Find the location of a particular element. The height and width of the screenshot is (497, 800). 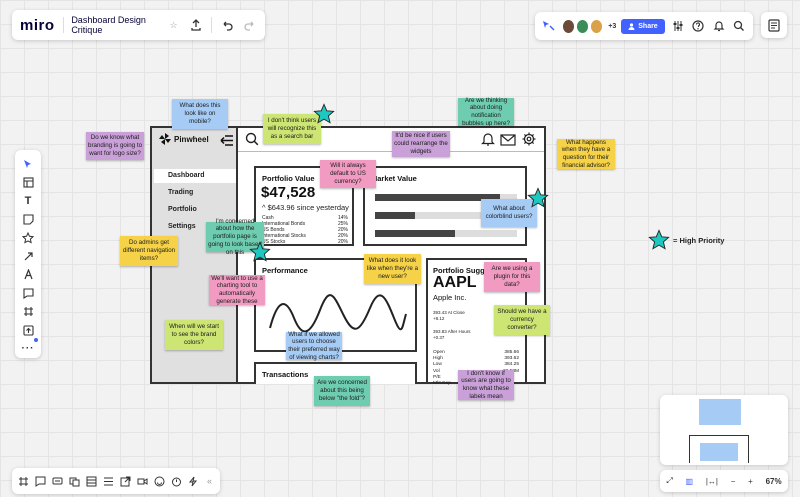

settings-sliders-icon is located at coordinates (678, 26).